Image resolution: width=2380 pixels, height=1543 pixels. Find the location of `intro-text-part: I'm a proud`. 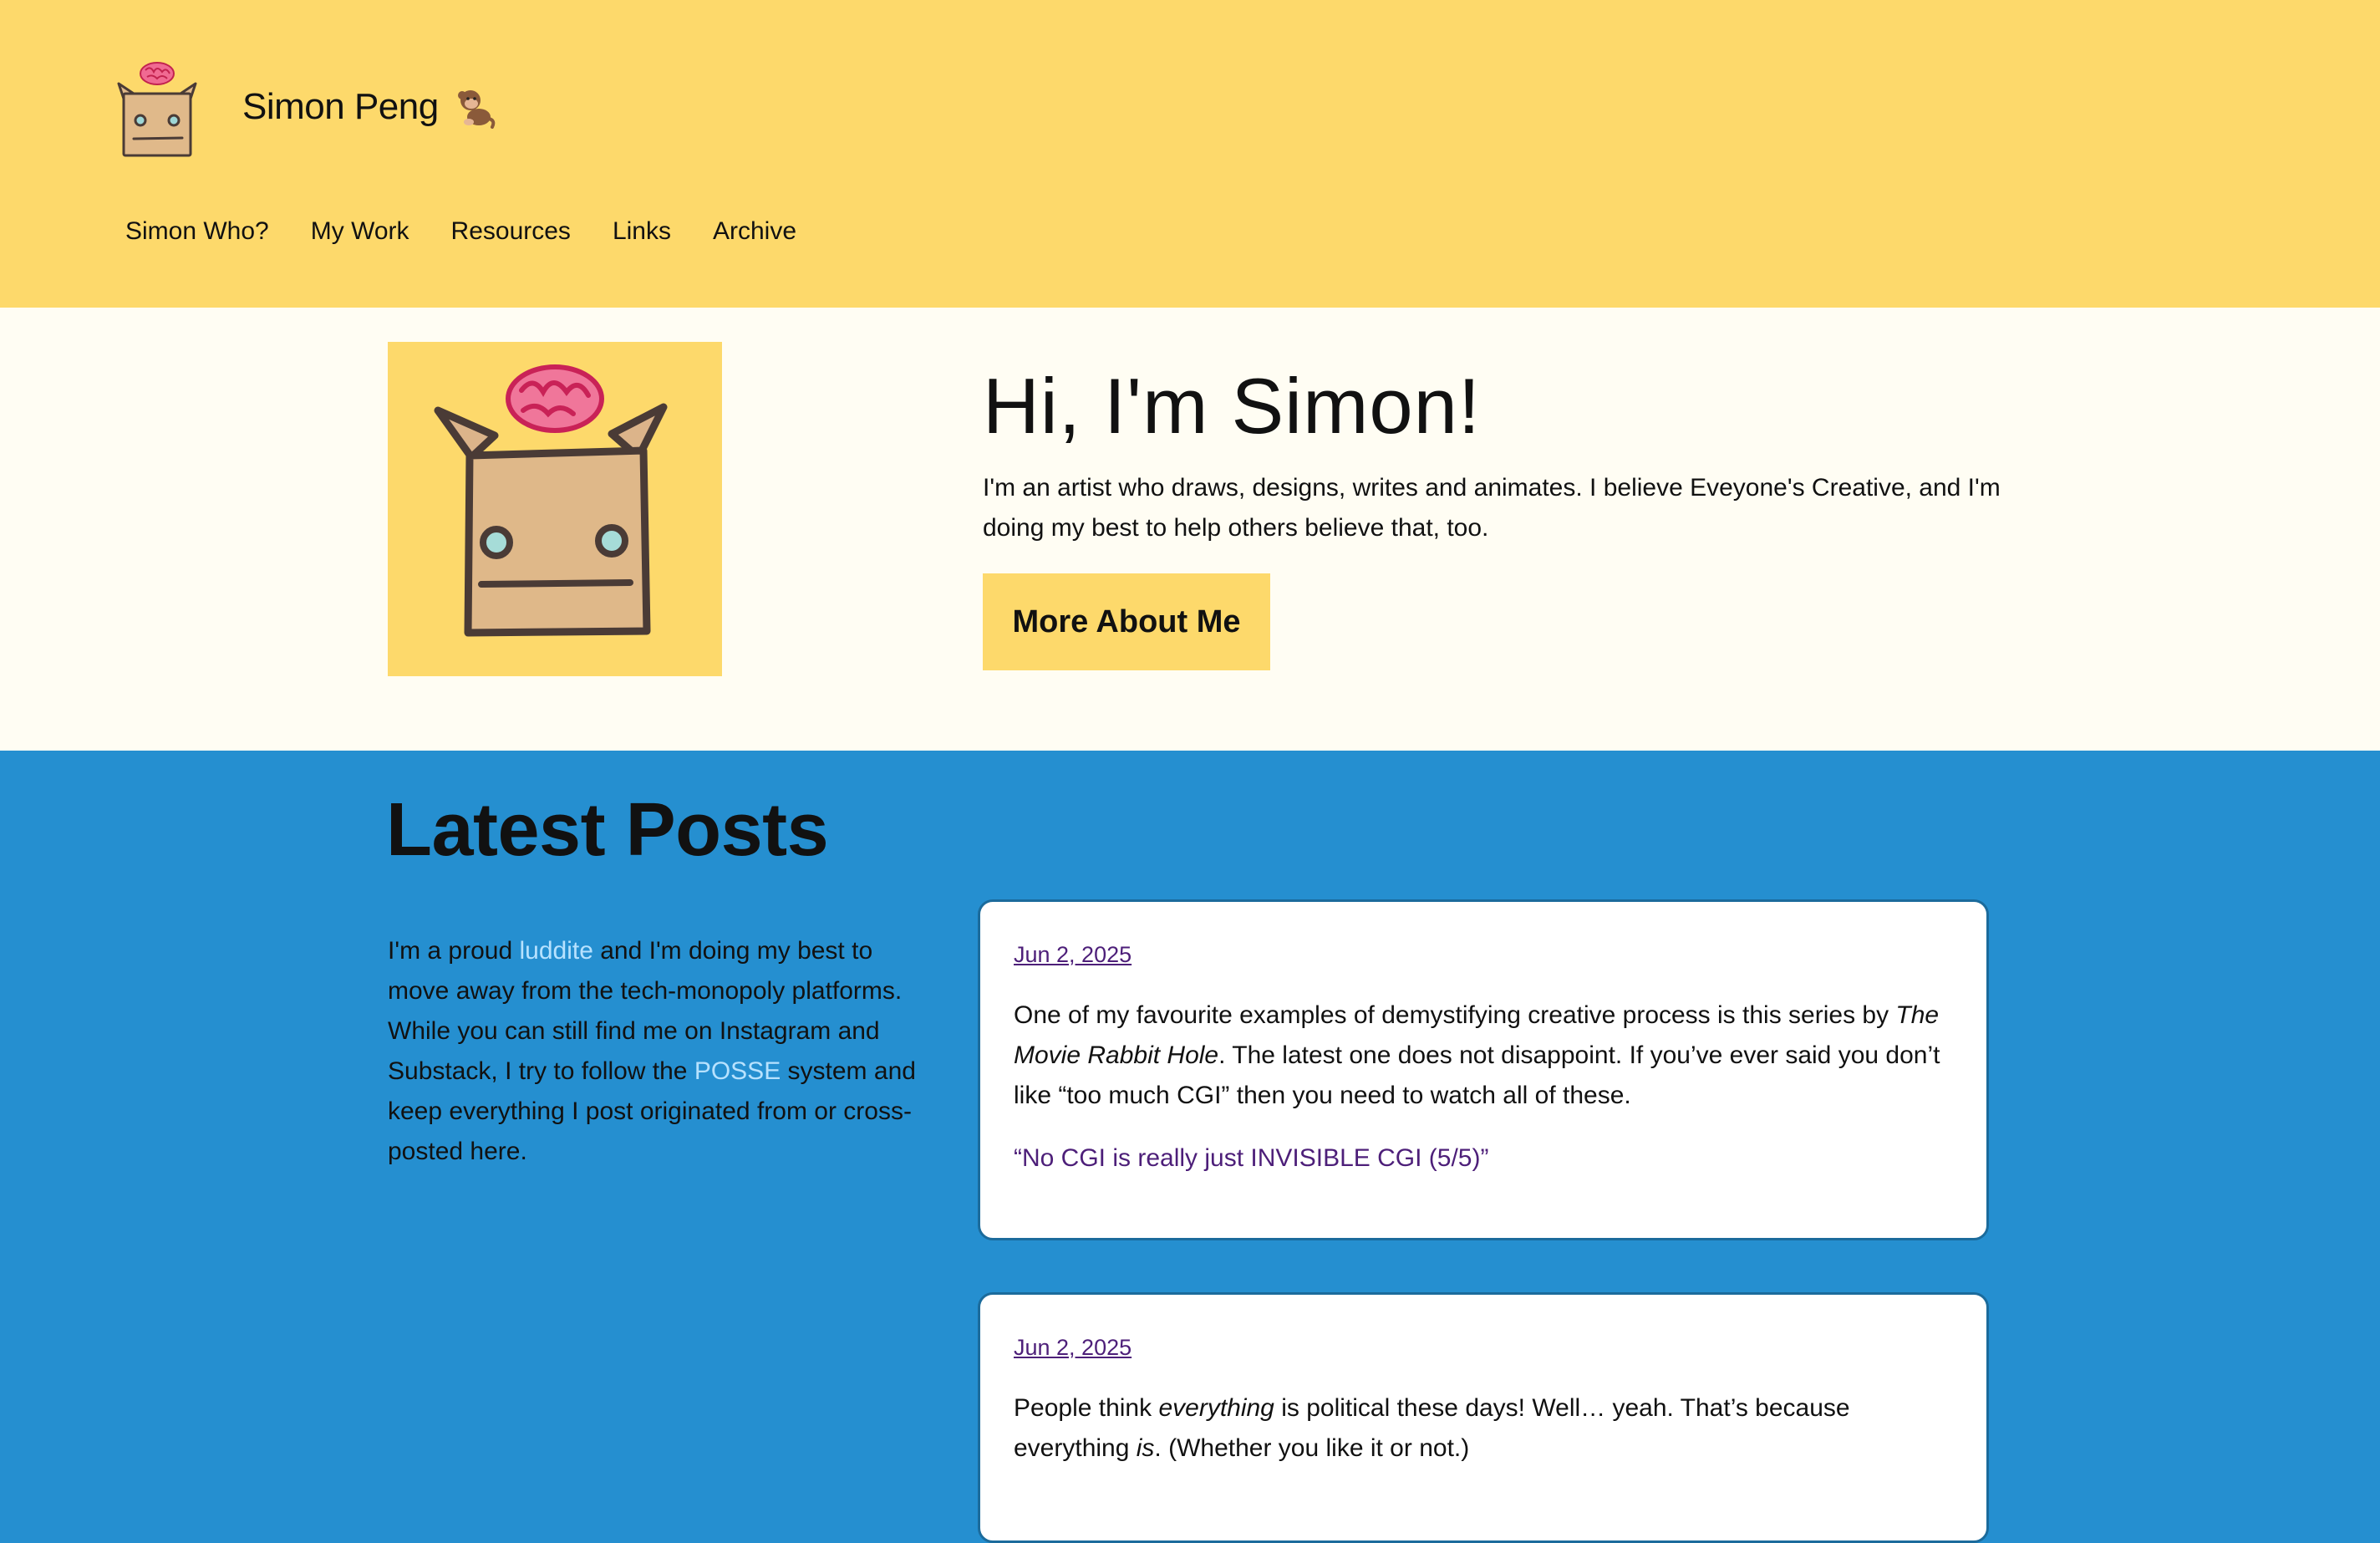

intro-text-part: I'm a proud is located at coordinates (454, 951).